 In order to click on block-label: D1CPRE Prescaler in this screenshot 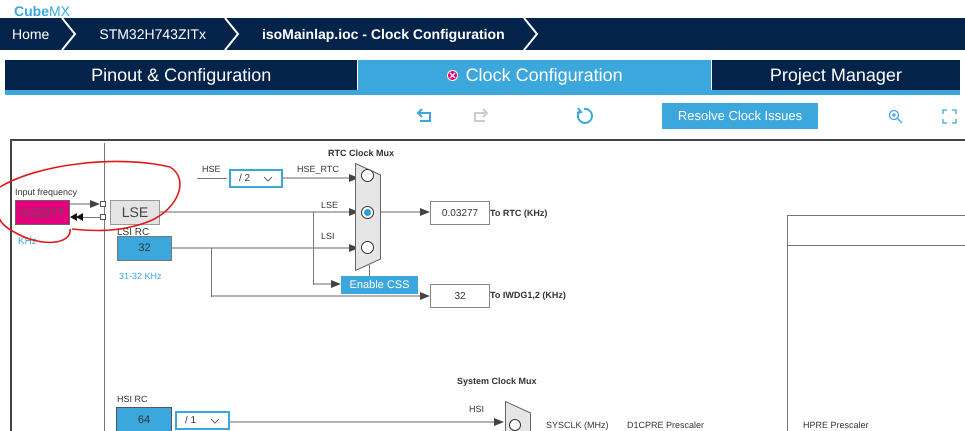, I will do `click(665, 425)`.